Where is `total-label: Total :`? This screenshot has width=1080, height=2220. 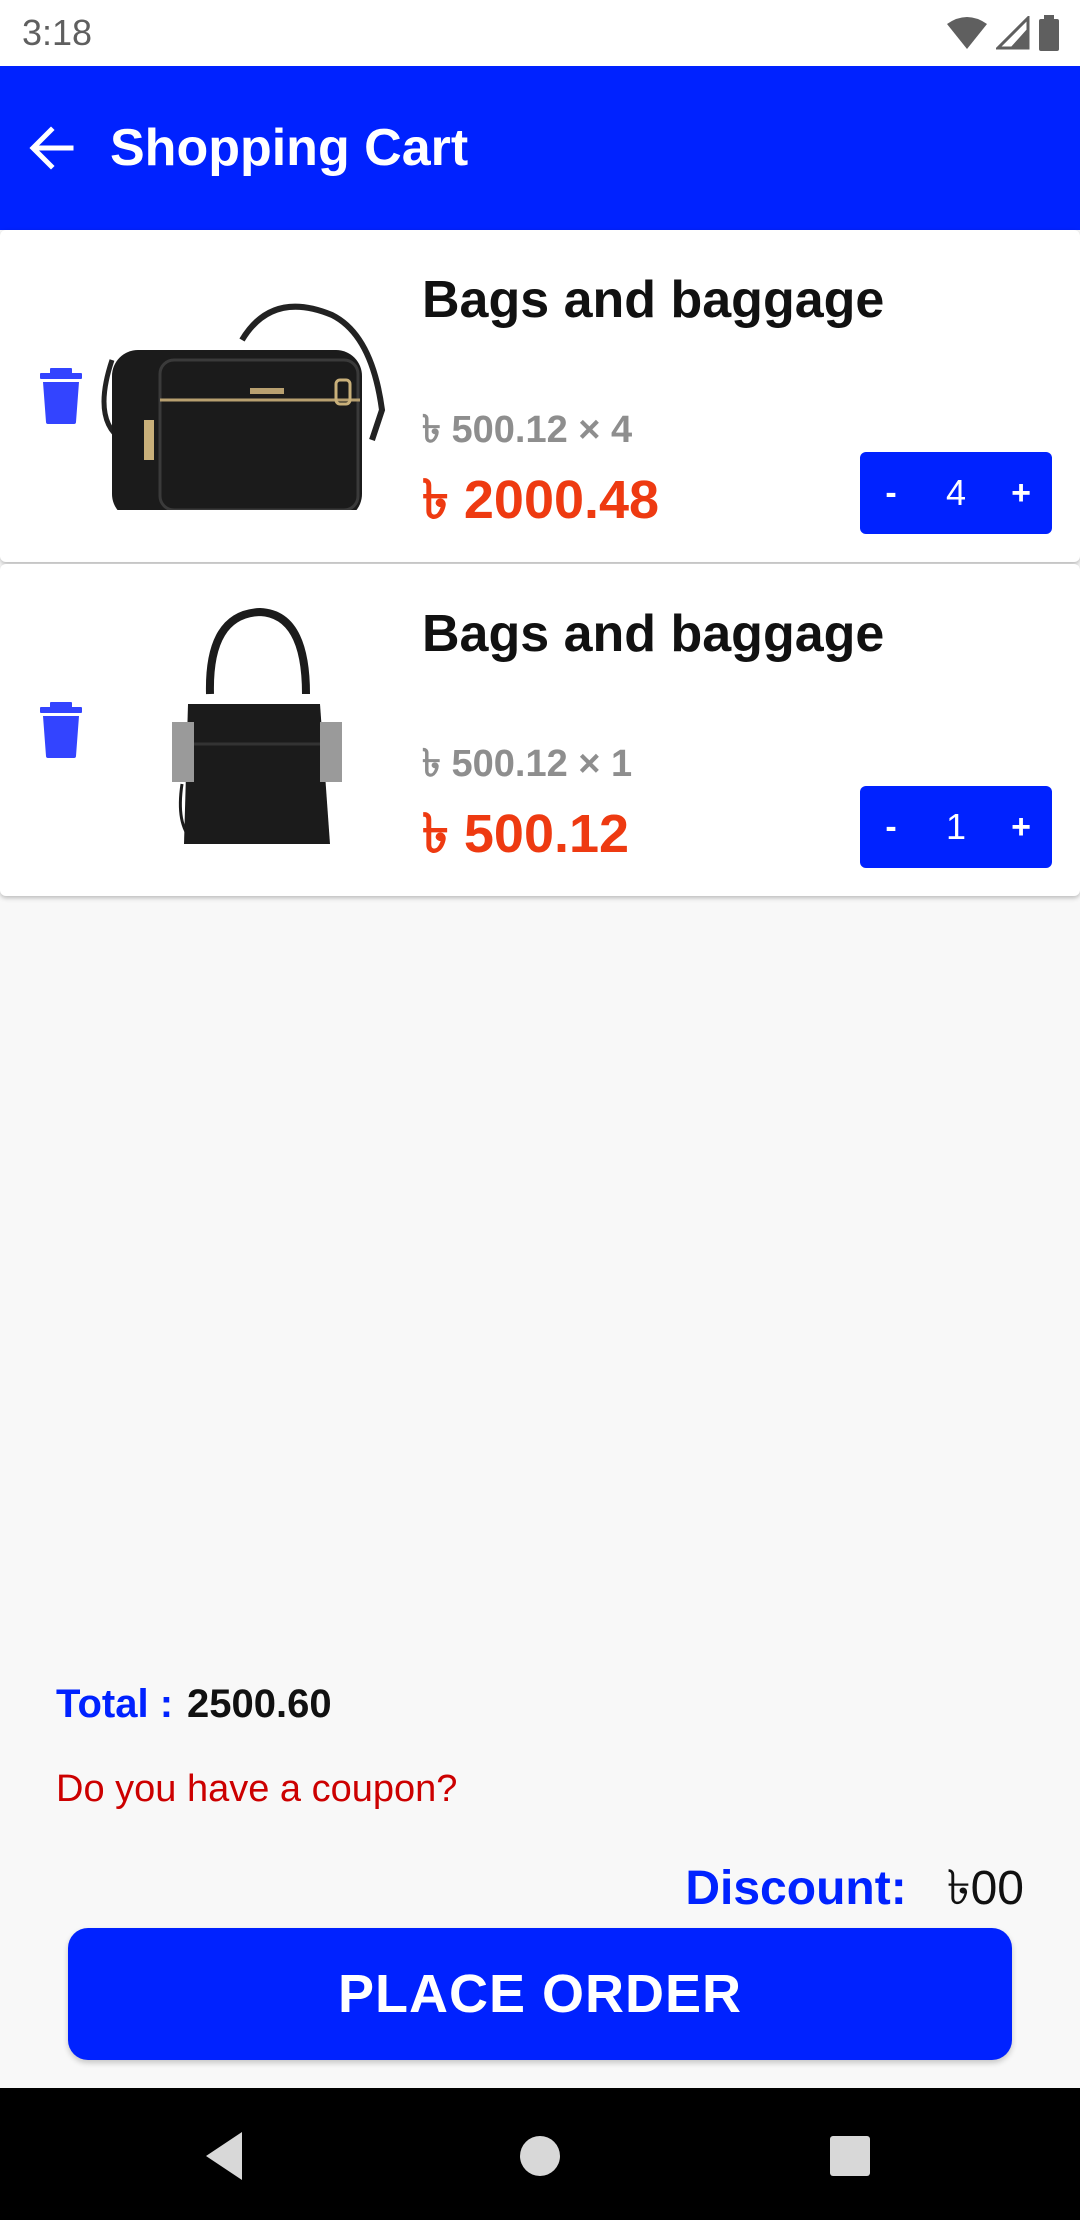
total-label: Total : is located at coordinates (115, 1704).